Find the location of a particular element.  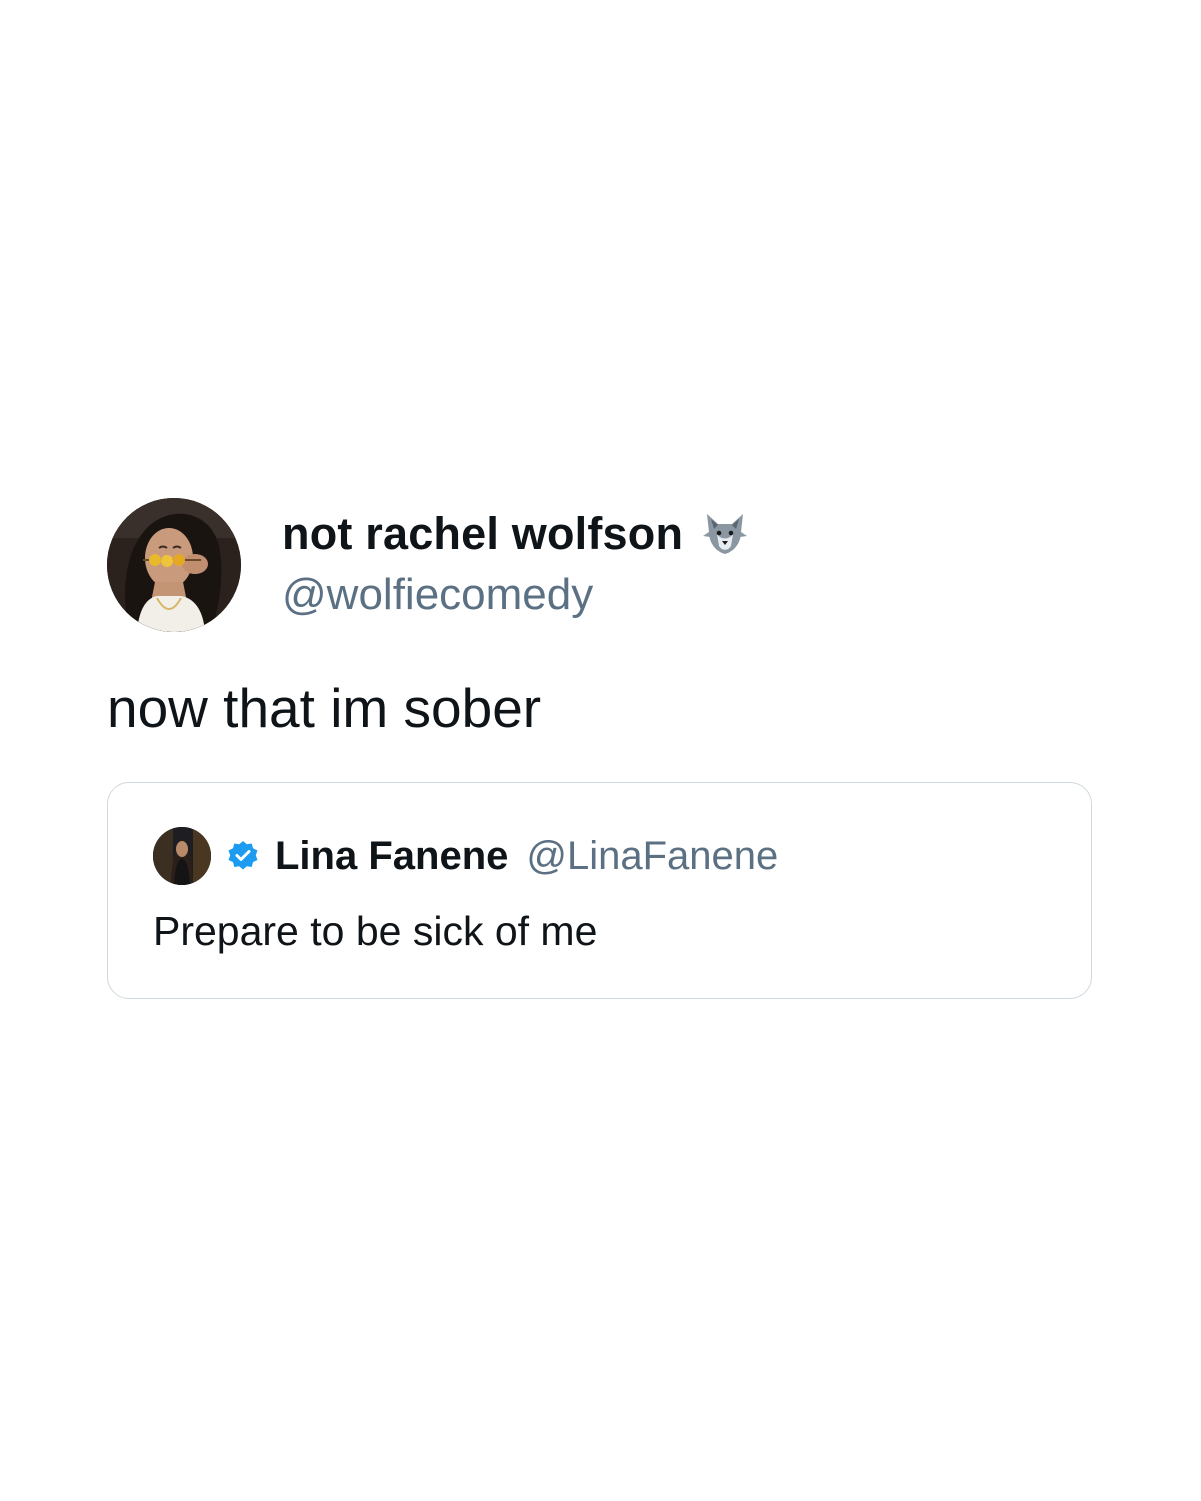

tweet-text: now that im sober is located at coordinates (324, 708).